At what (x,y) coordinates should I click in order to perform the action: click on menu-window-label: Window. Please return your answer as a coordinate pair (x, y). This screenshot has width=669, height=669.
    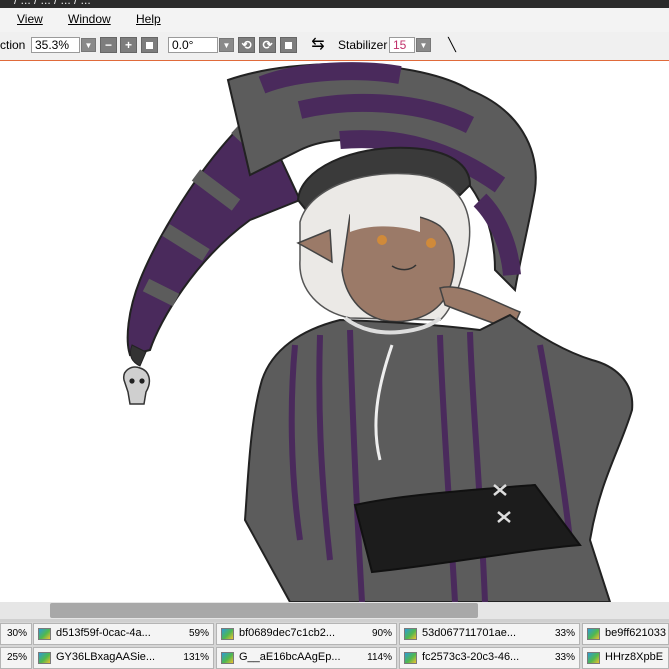
    Looking at the image, I should click on (89, 19).